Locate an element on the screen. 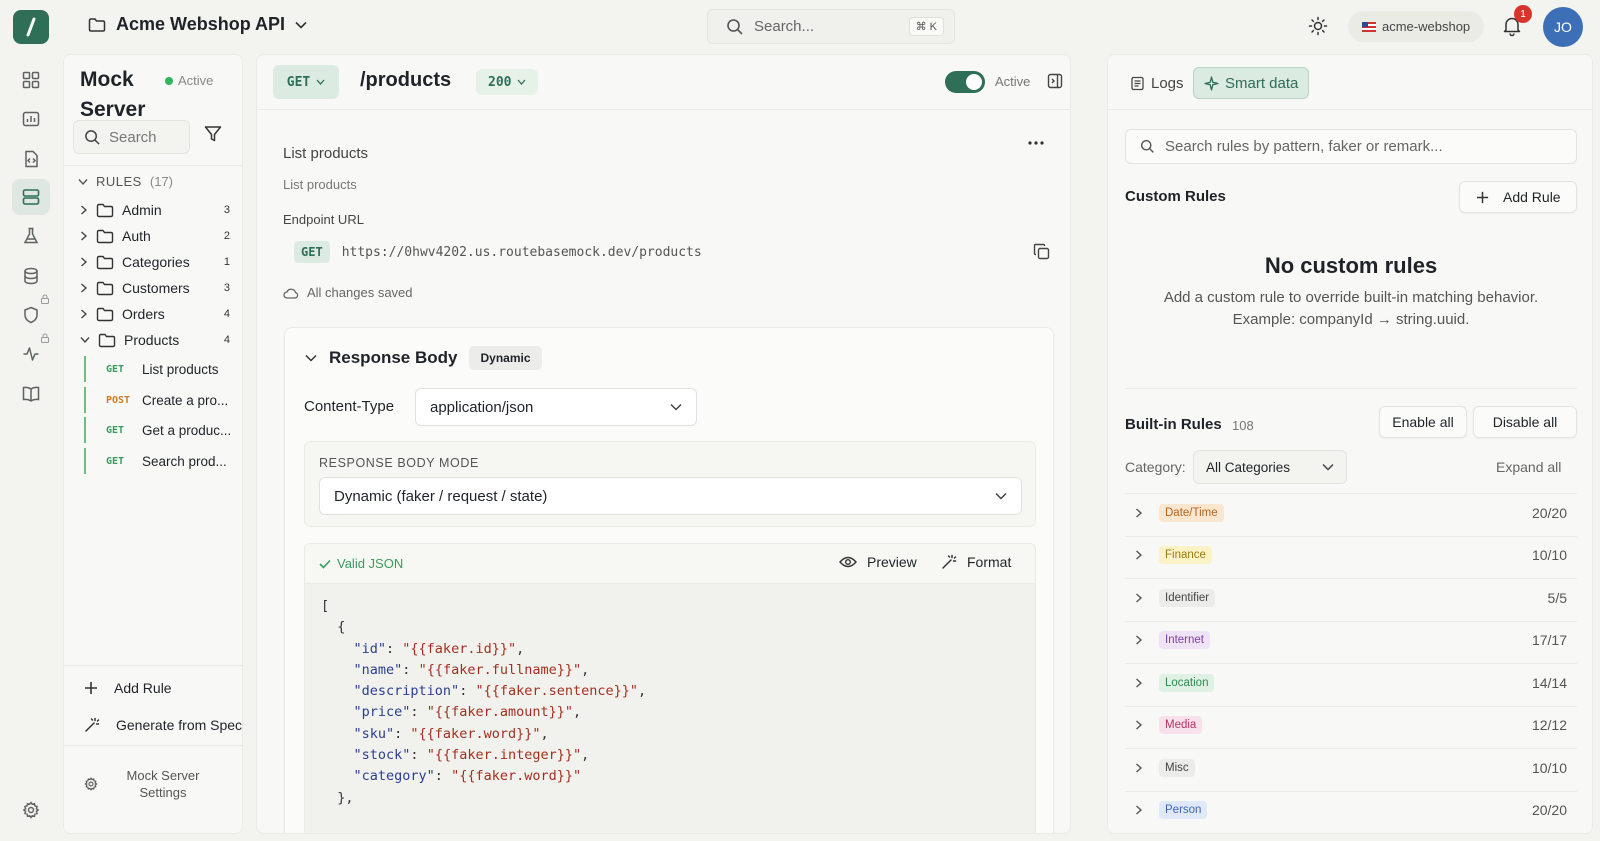  mock-server-settings-label: Mock Server Settings is located at coordinates (163, 784).